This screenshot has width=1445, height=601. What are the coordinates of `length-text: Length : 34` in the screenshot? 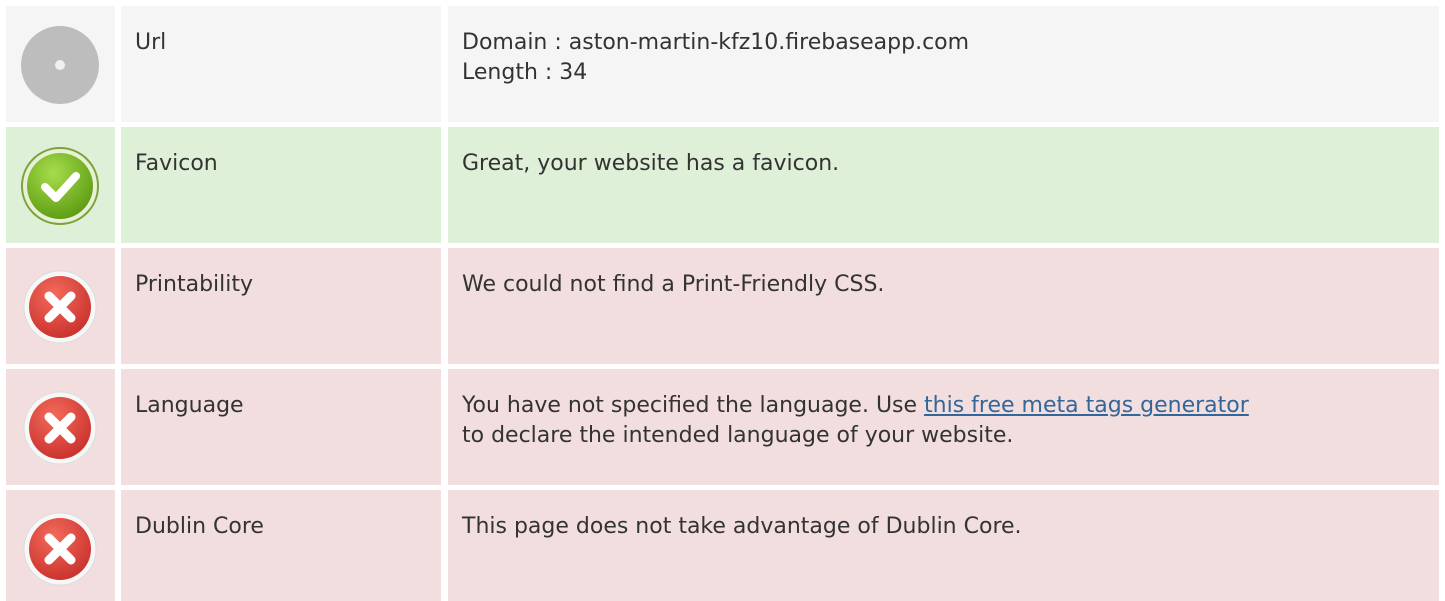 It's located at (525, 72).